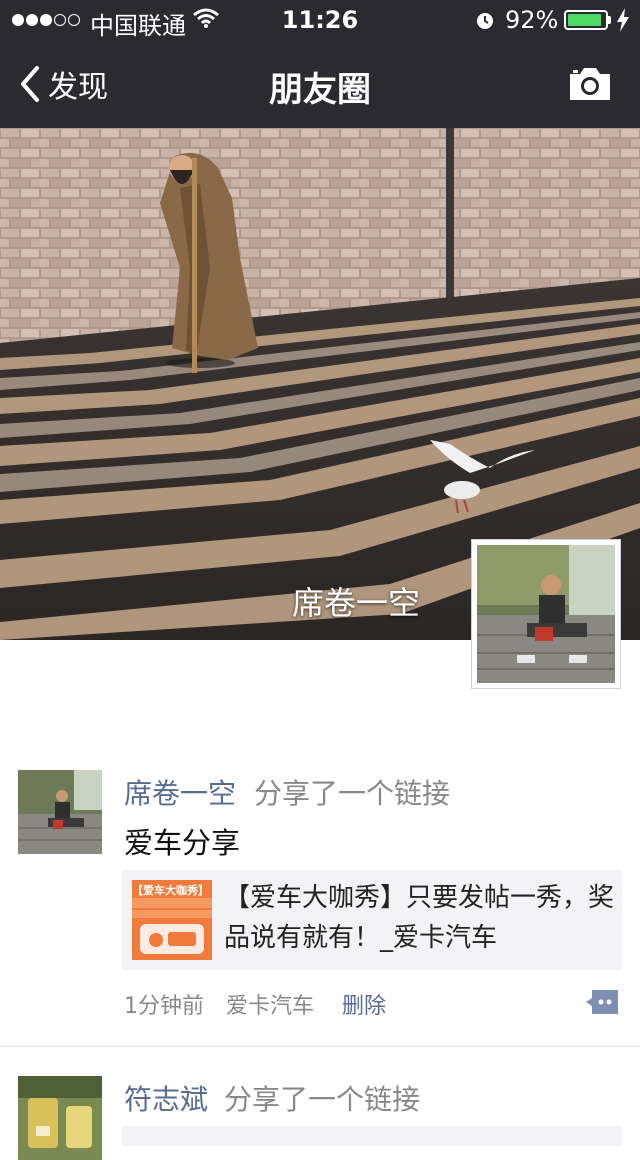 The width and height of the screenshot is (640, 1160). Describe the element at coordinates (320, 20) in the screenshot. I see `status-bar: 中国联通 11:26 92%` at that location.